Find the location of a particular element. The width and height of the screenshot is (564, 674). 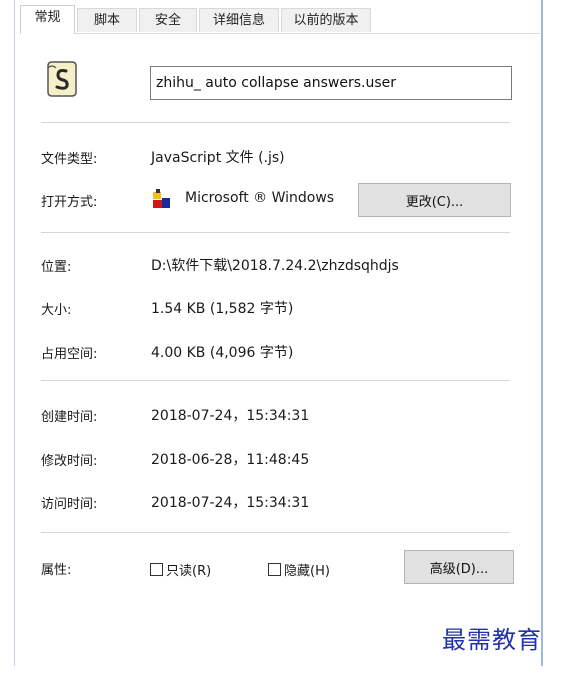

file-name-input is located at coordinates (331, 83).